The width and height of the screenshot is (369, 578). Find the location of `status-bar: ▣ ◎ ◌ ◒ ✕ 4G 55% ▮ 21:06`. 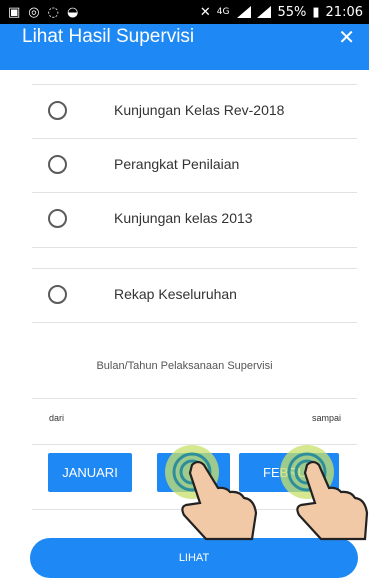

status-bar: ▣ ◎ ◌ ◒ ✕ 4G 55% ▮ 21:06 is located at coordinates (184, 12).